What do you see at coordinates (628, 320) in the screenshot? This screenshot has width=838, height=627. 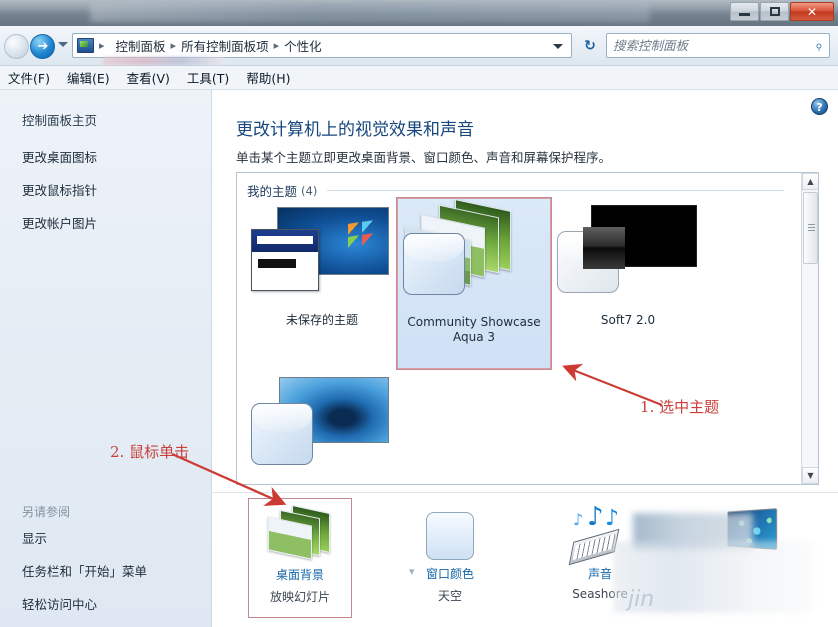 I see `theme-label: Soft7 2.0` at bounding box center [628, 320].